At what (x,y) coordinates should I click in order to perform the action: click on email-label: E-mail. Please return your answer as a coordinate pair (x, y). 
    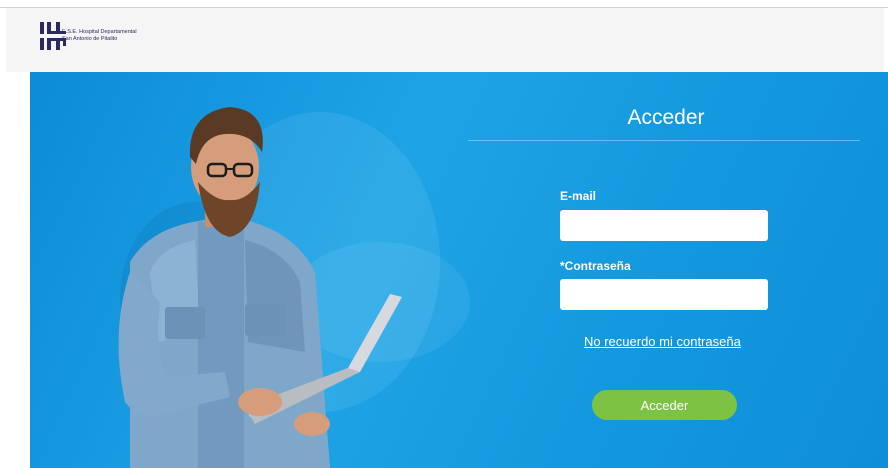
    Looking at the image, I should click on (578, 196).